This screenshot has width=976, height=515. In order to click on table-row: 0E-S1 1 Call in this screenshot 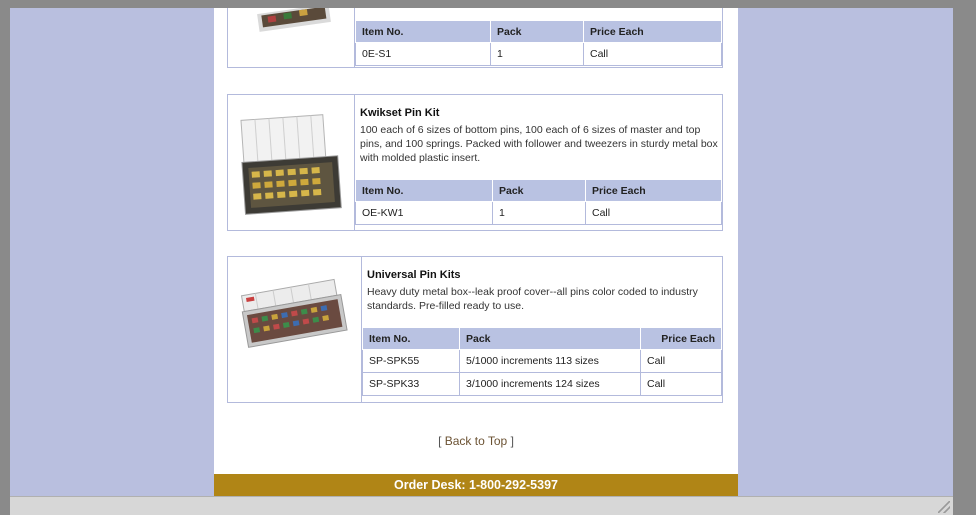, I will do `click(538, 54)`.